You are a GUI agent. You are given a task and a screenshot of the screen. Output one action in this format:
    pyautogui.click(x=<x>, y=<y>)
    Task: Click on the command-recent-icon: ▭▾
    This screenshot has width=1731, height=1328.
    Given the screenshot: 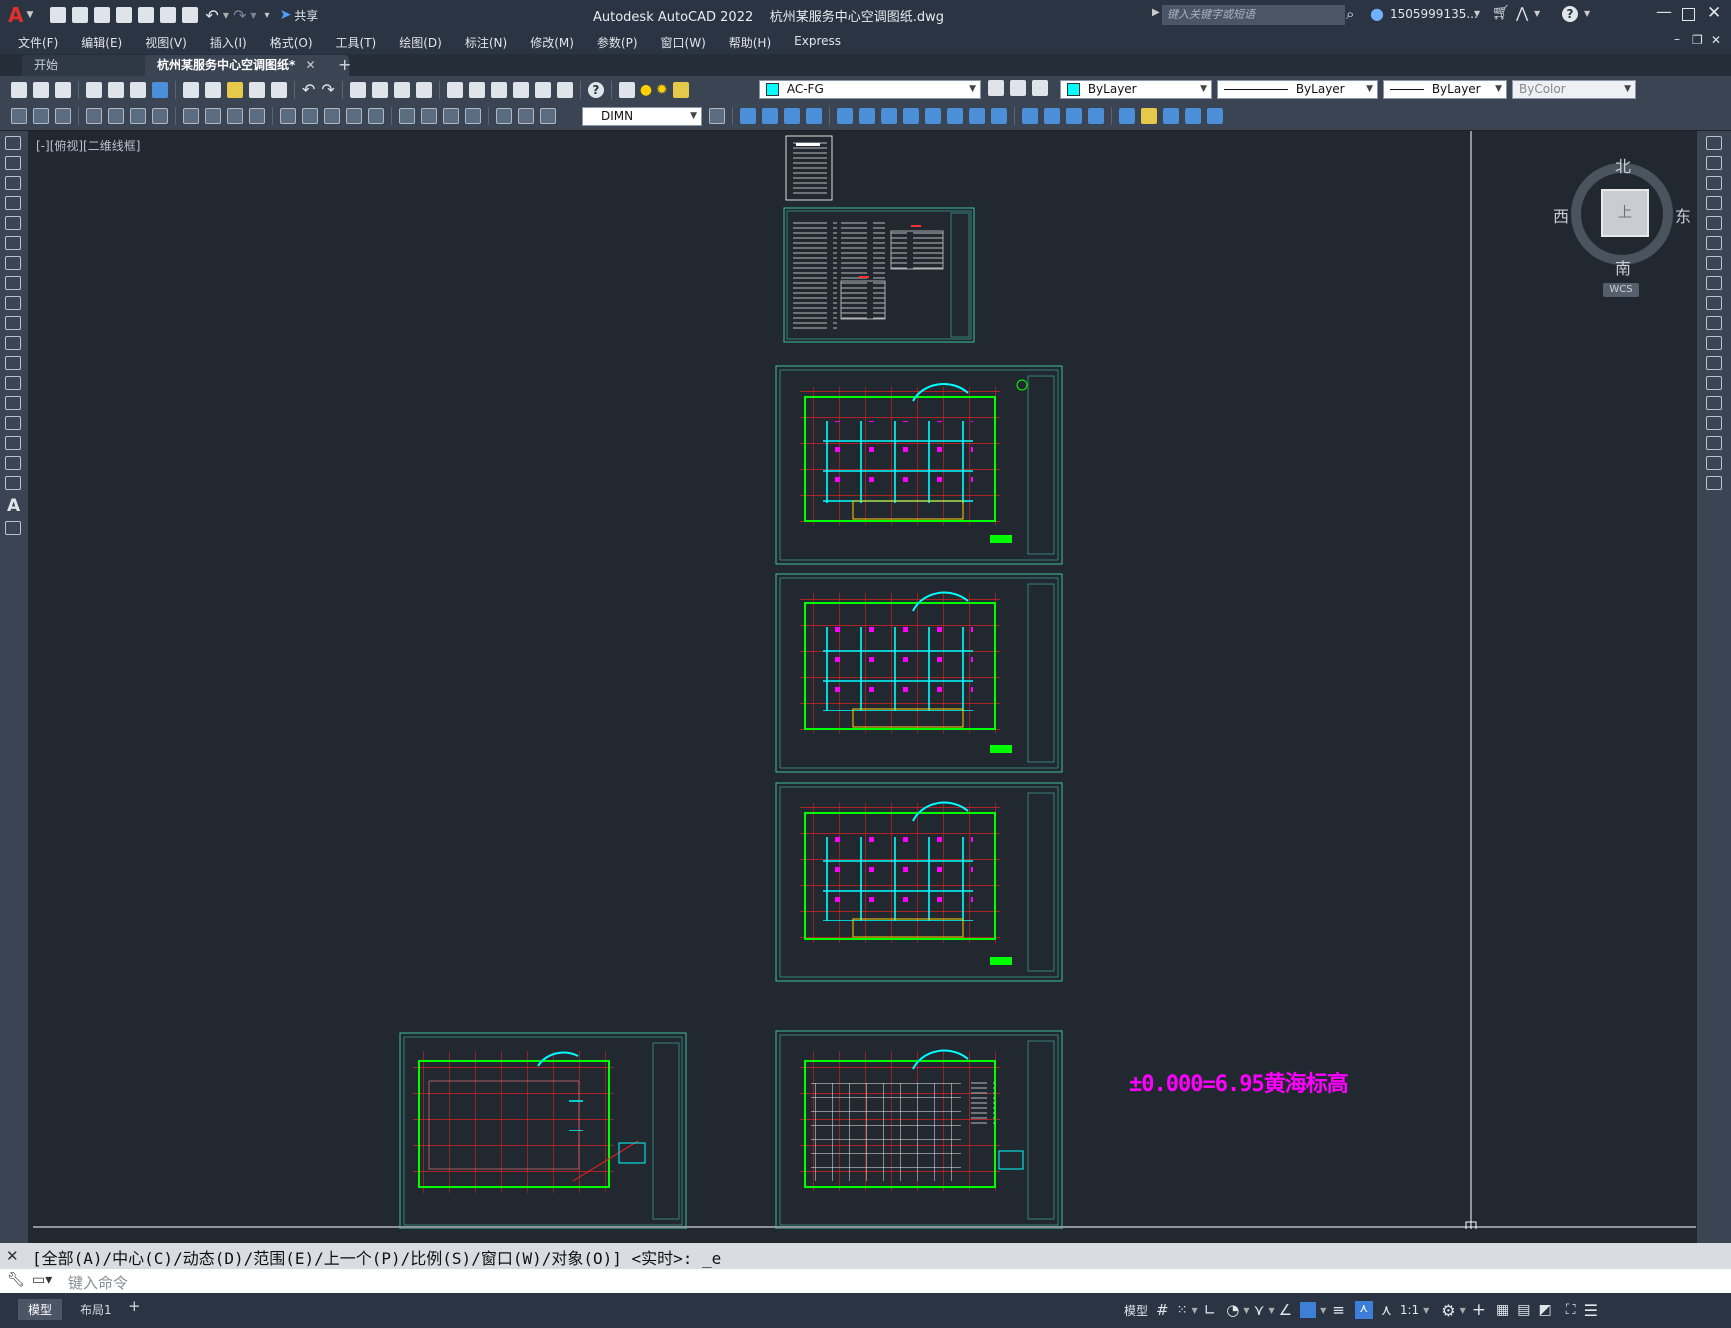 What is the action you would take?
    pyautogui.click(x=42, y=1280)
    